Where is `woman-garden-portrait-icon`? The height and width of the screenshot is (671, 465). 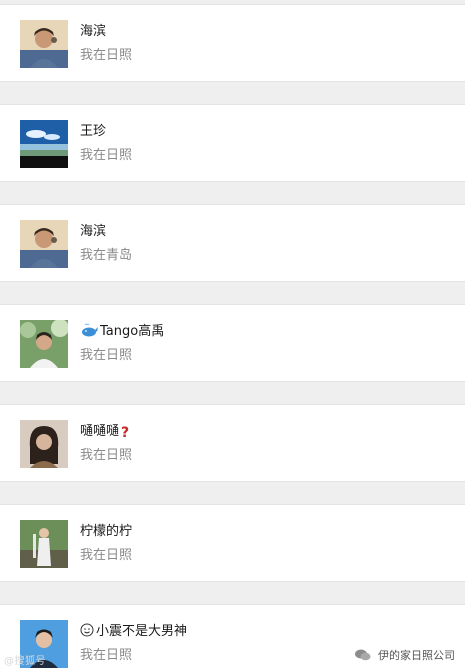
woman-garden-portrait-icon is located at coordinates (44, 544).